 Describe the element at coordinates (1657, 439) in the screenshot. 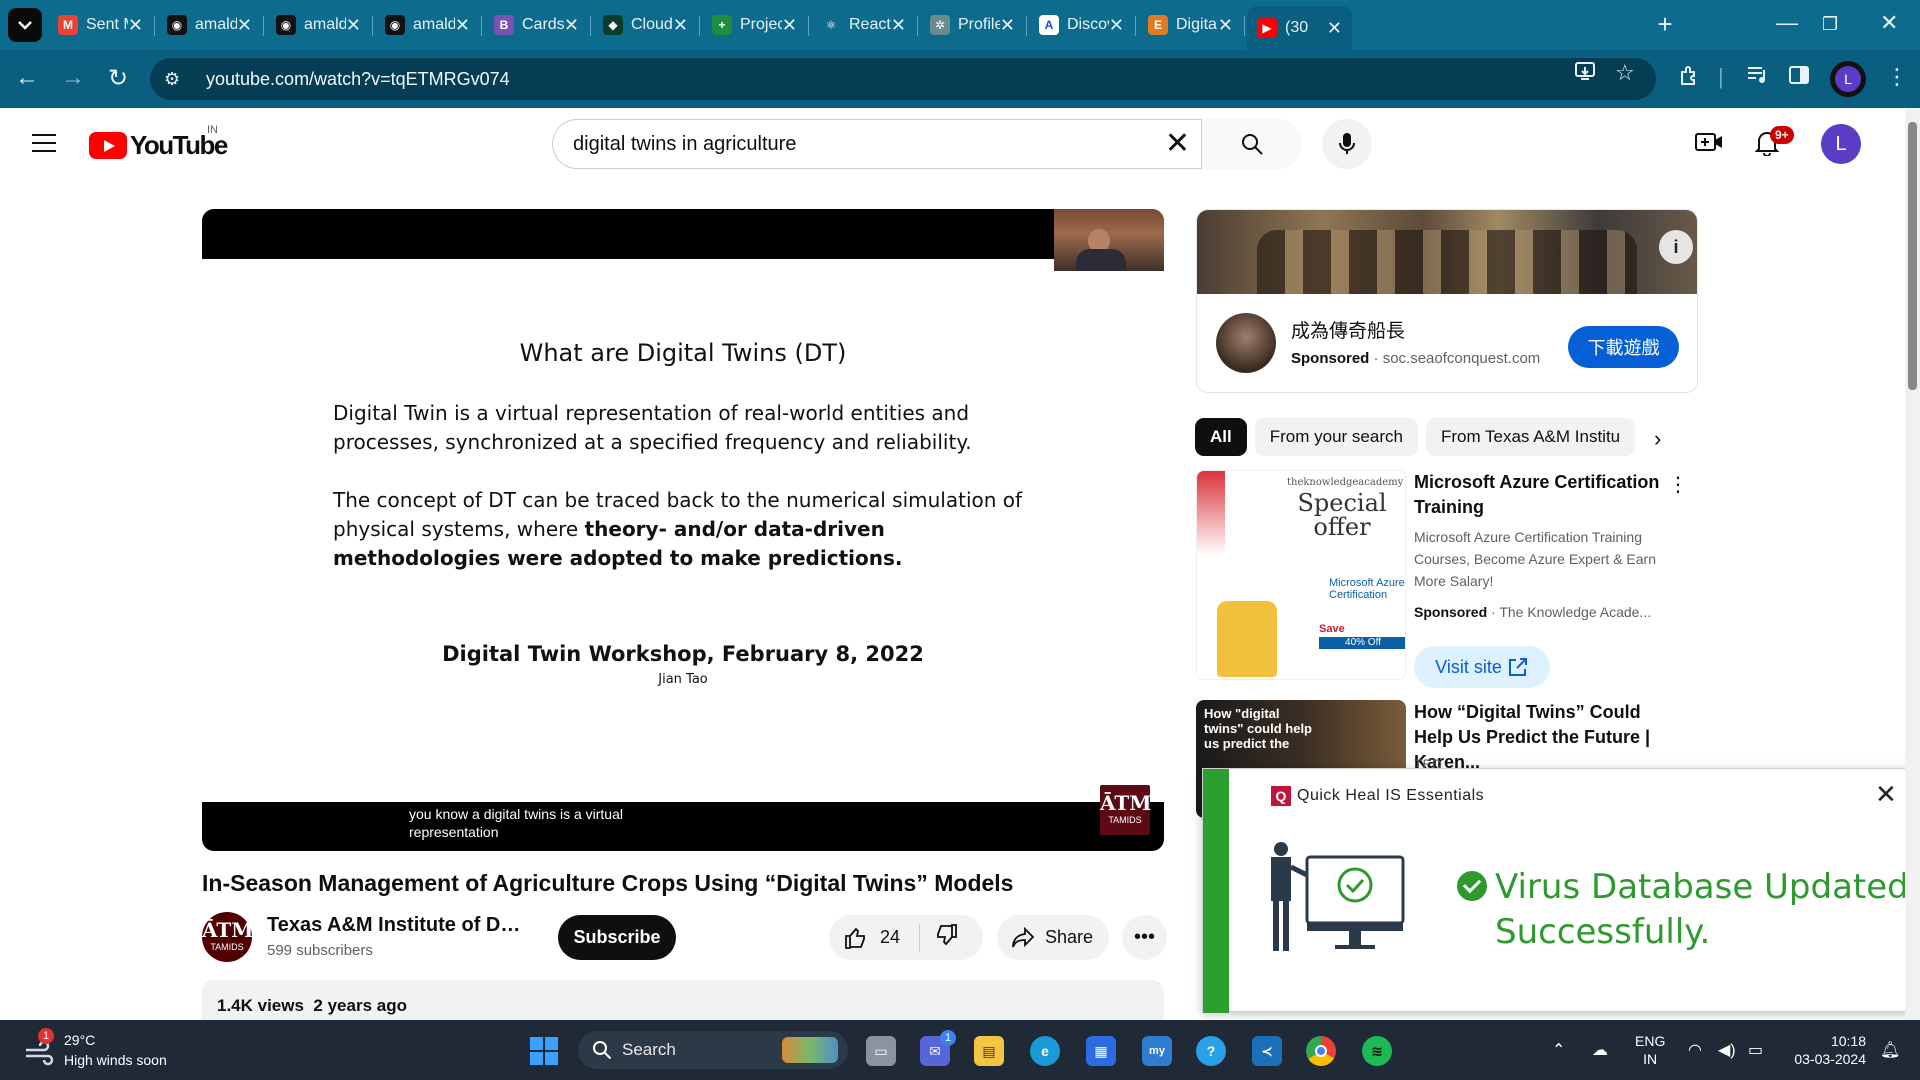

I see `chevron-right-icon: ›` at that location.